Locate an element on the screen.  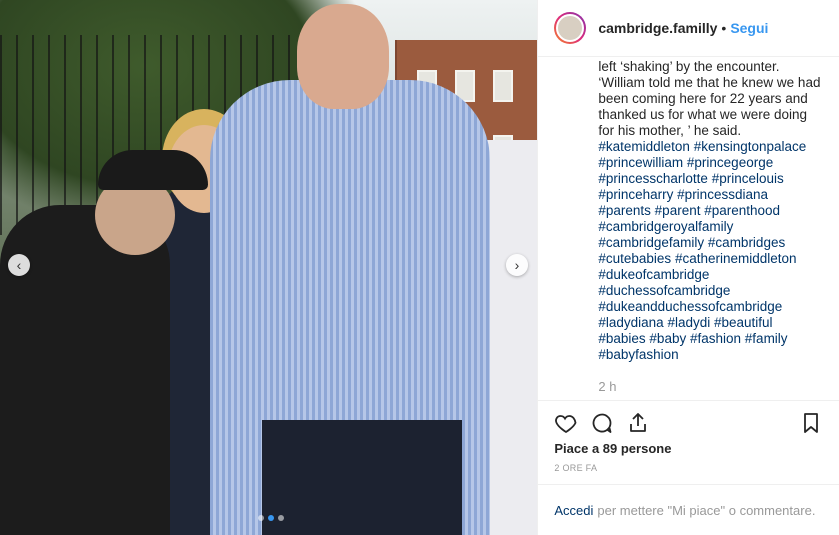
hashtag-link: #babyfashion is located at coordinates (638, 354).